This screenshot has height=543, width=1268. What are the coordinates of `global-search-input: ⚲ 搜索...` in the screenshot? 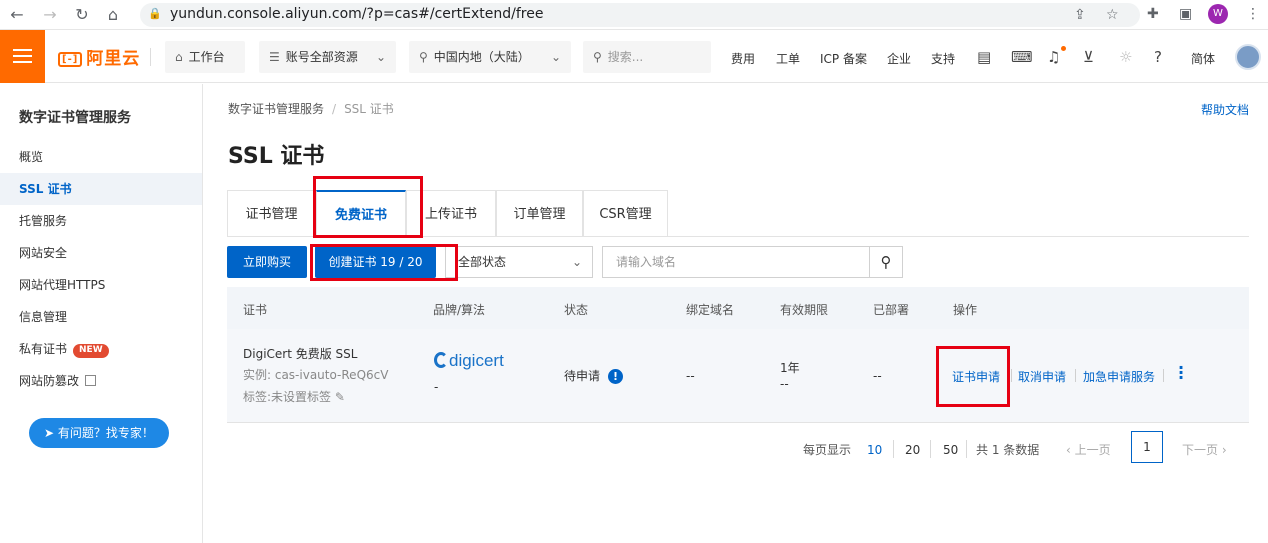 It's located at (647, 57).